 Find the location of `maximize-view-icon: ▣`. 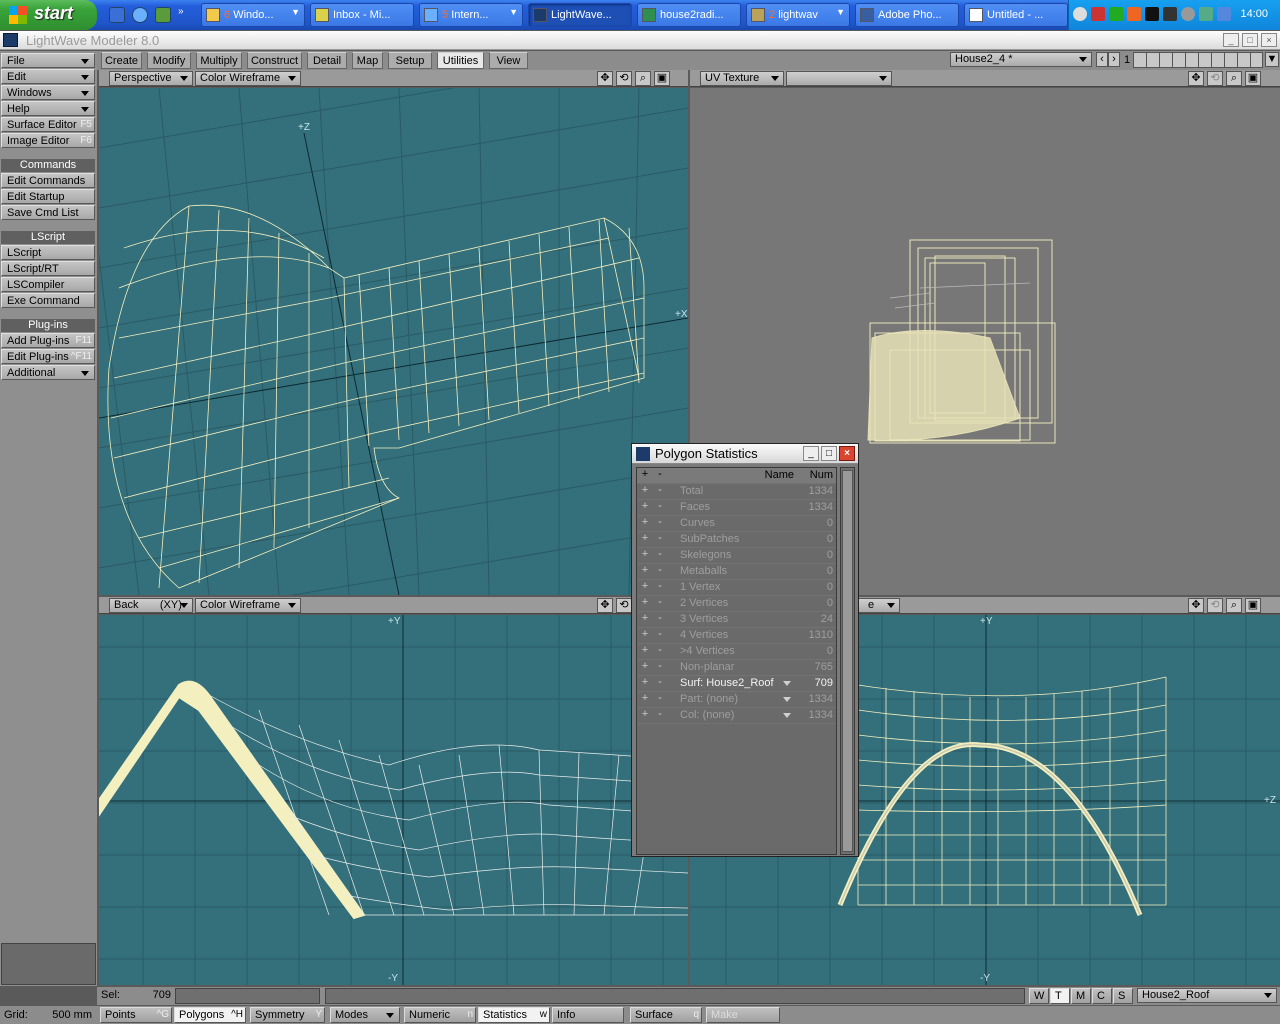

maximize-view-icon: ▣ is located at coordinates (1253, 78).